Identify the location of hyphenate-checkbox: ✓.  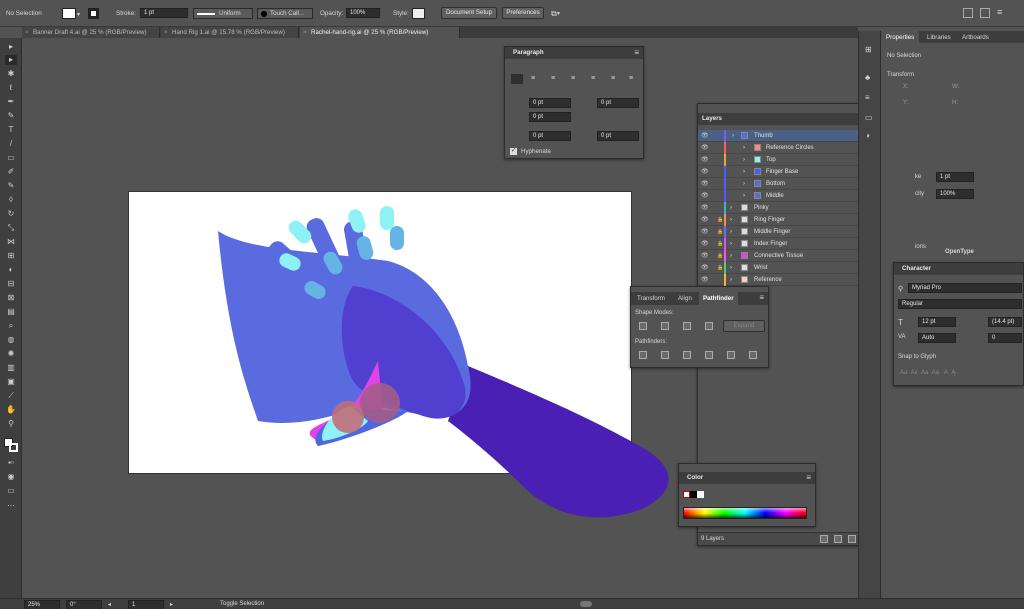
(513, 151).